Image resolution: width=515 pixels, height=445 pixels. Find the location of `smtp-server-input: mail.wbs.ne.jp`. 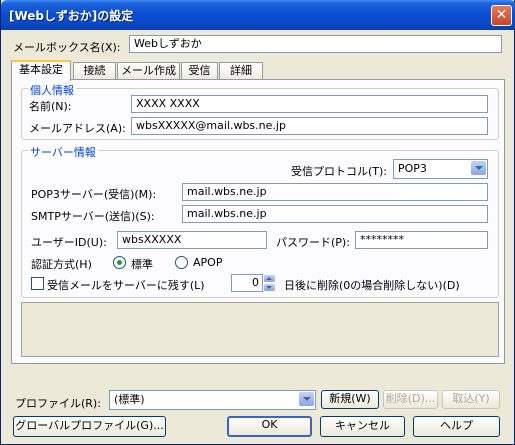

smtp-server-input: mail.wbs.ne.jp is located at coordinates (335, 214).